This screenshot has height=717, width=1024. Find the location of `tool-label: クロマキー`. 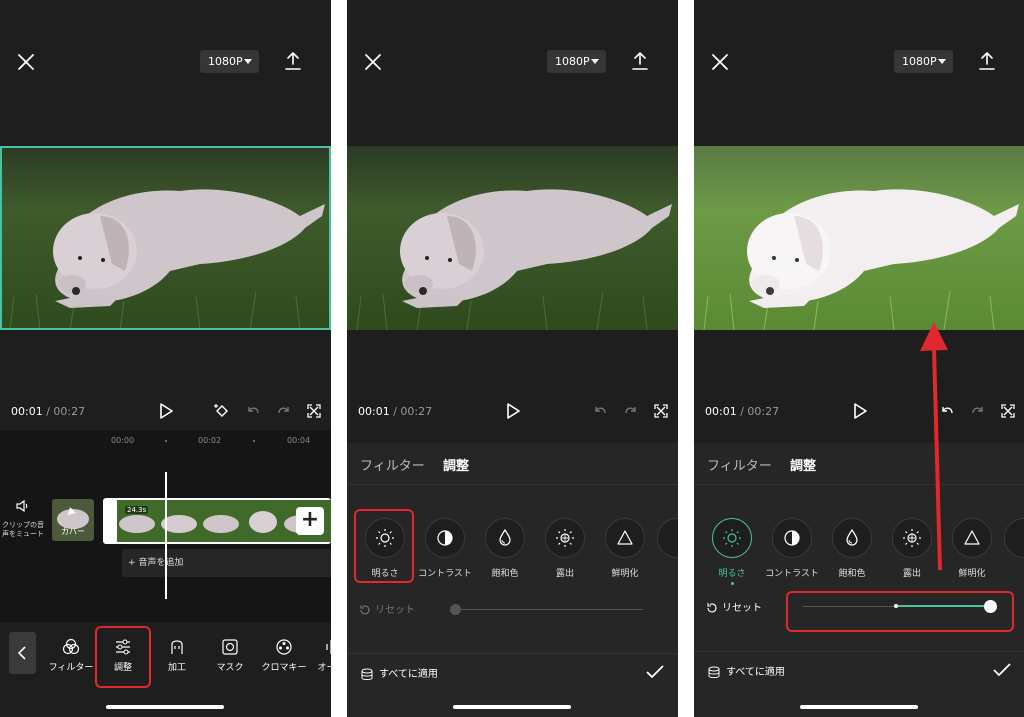

tool-label: クロマキー is located at coordinates (284, 668).